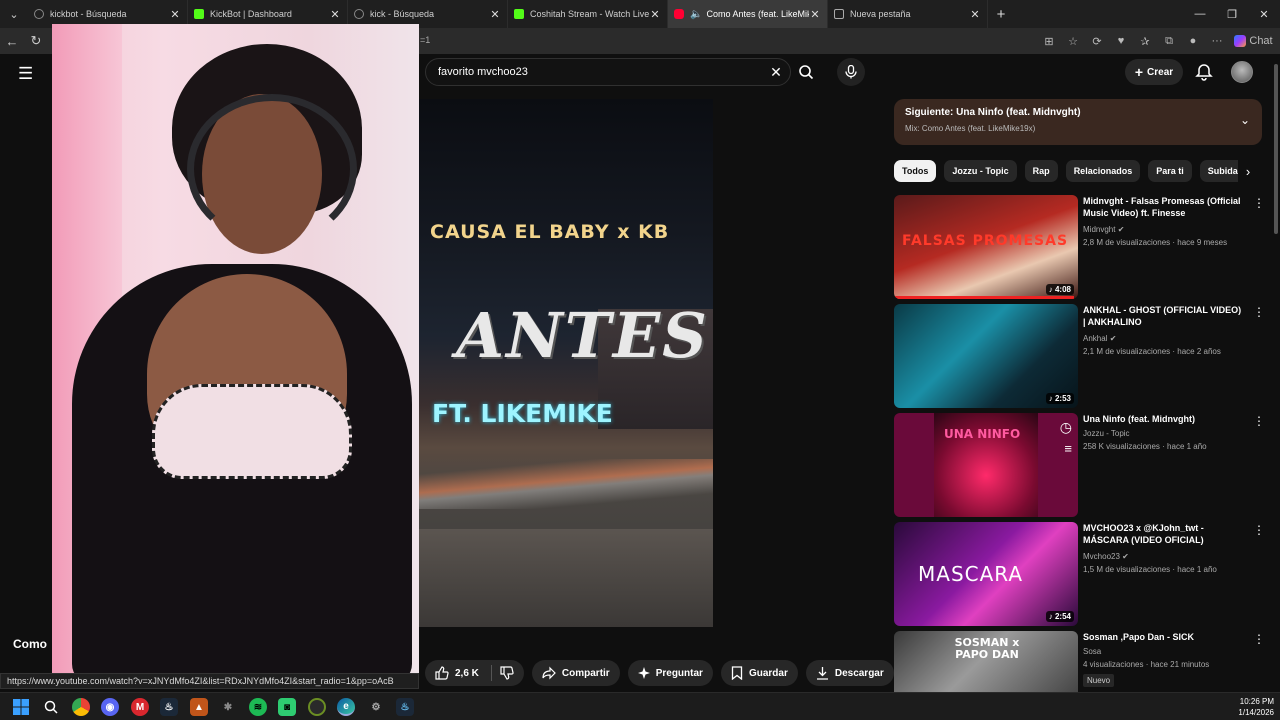 This screenshot has height=720, width=1280. I want to click on video-title: Sosman ,Papo Dan - SICK, so click(1163, 637).